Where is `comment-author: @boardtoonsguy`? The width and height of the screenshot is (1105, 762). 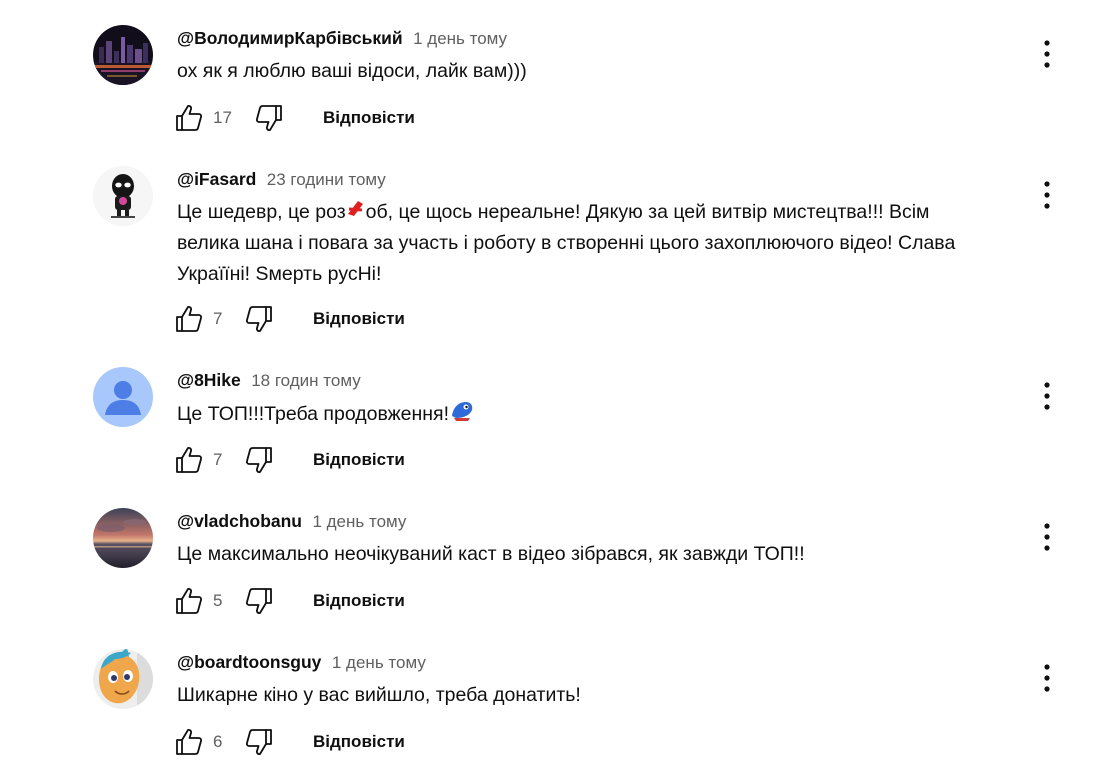 comment-author: @boardtoonsguy is located at coordinates (249, 662).